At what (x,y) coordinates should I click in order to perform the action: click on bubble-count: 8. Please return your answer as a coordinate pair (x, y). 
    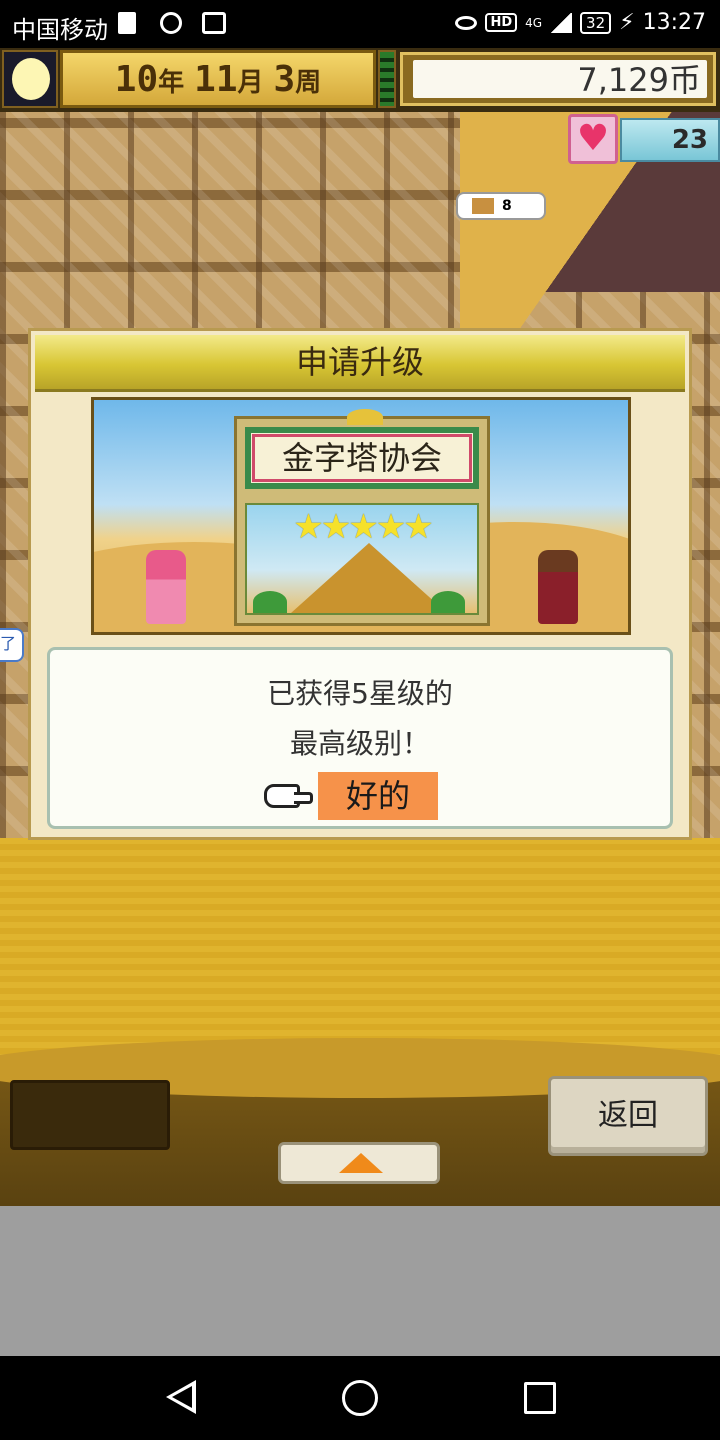
    Looking at the image, I should click on (507, 206).